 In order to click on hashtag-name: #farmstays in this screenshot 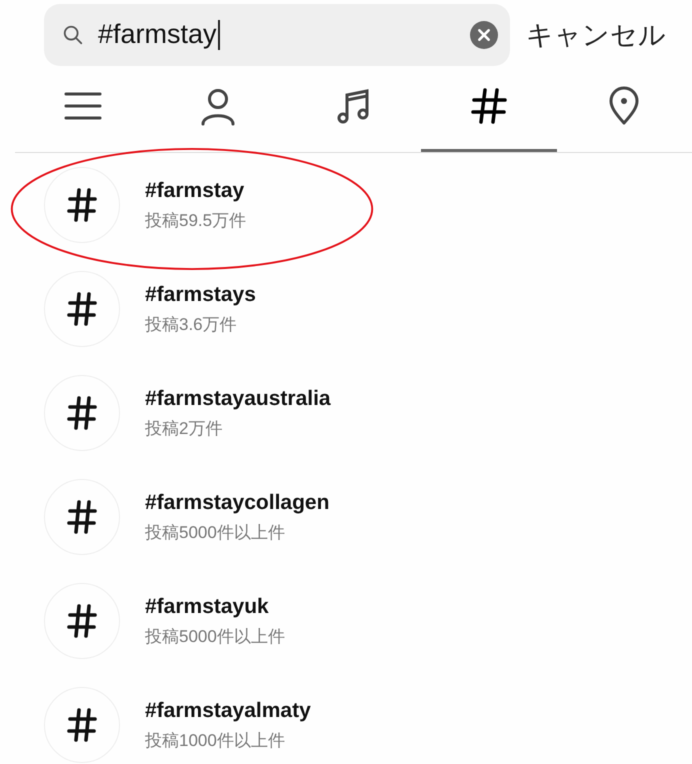, I will do `click(200, 294)`.